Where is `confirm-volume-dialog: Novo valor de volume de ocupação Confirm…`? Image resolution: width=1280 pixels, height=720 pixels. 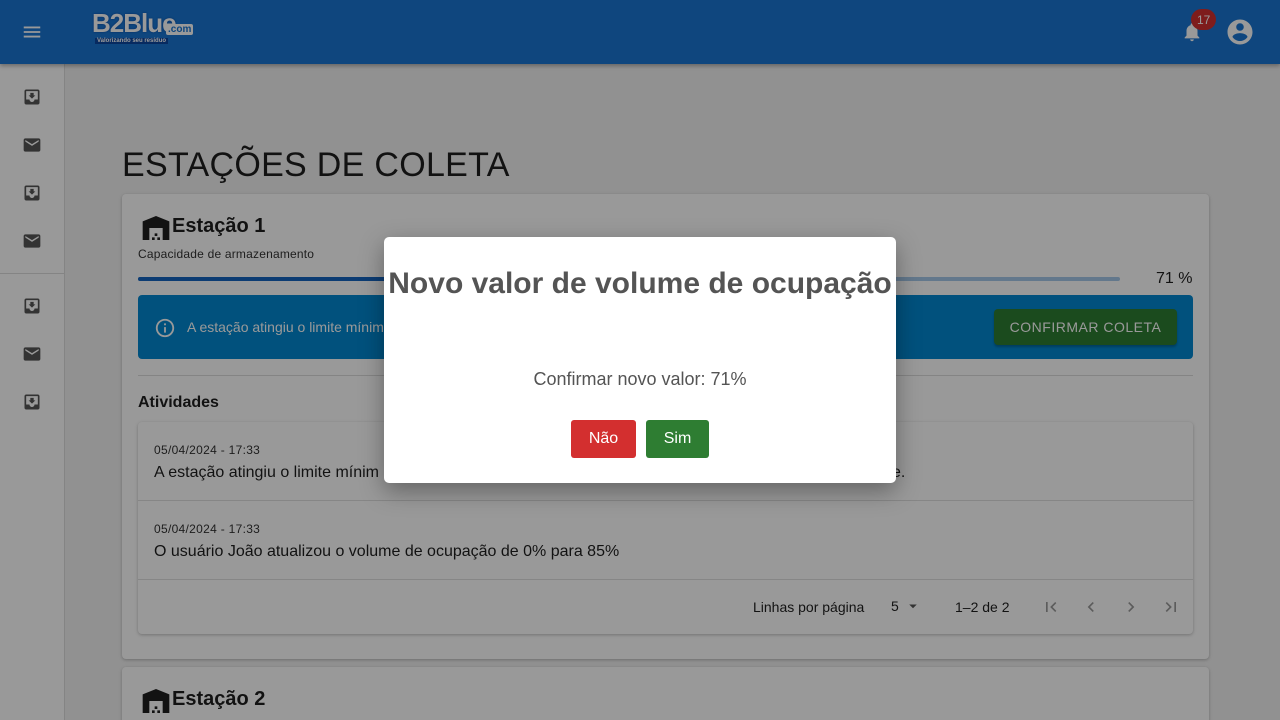 confirm-volume-dialog: Novo valor de volume de ocupação Confirm… is located at coordinates (640, 360).